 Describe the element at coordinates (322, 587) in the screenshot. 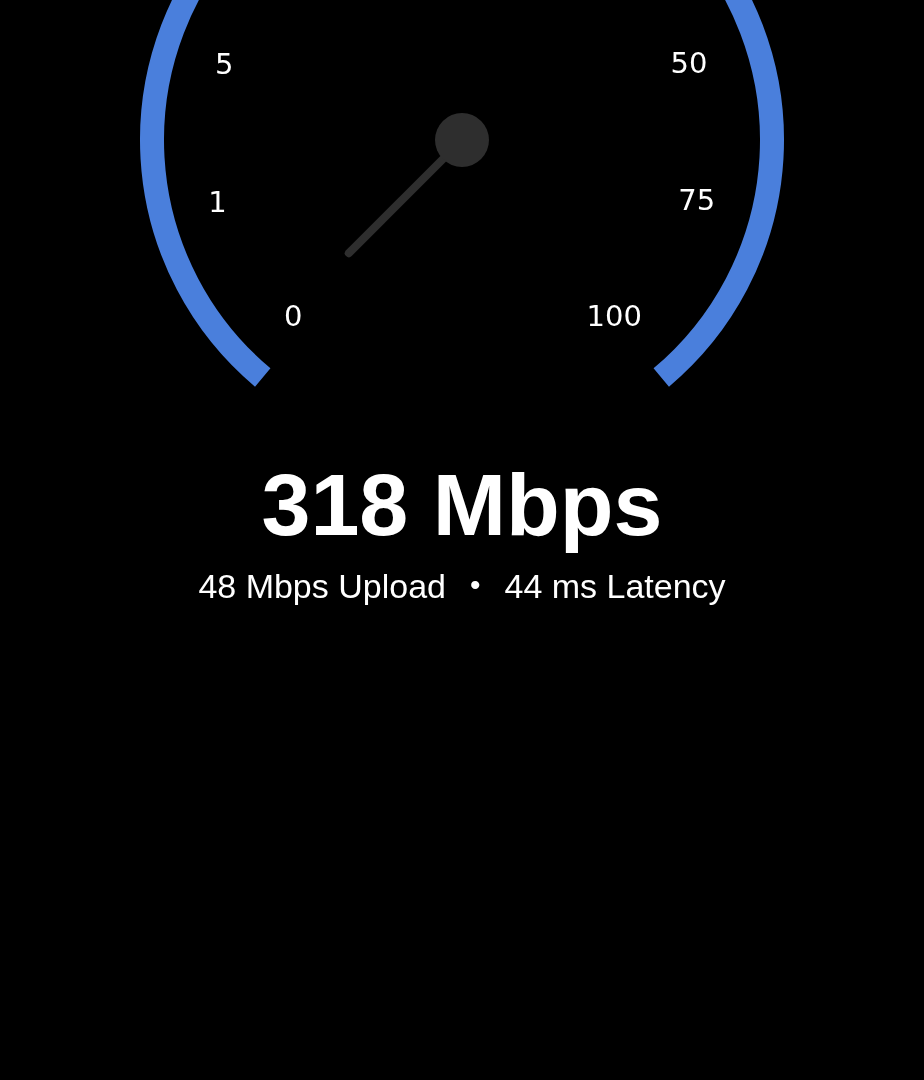

I see `upload-speed: 48 Mbps Upload` at that location.